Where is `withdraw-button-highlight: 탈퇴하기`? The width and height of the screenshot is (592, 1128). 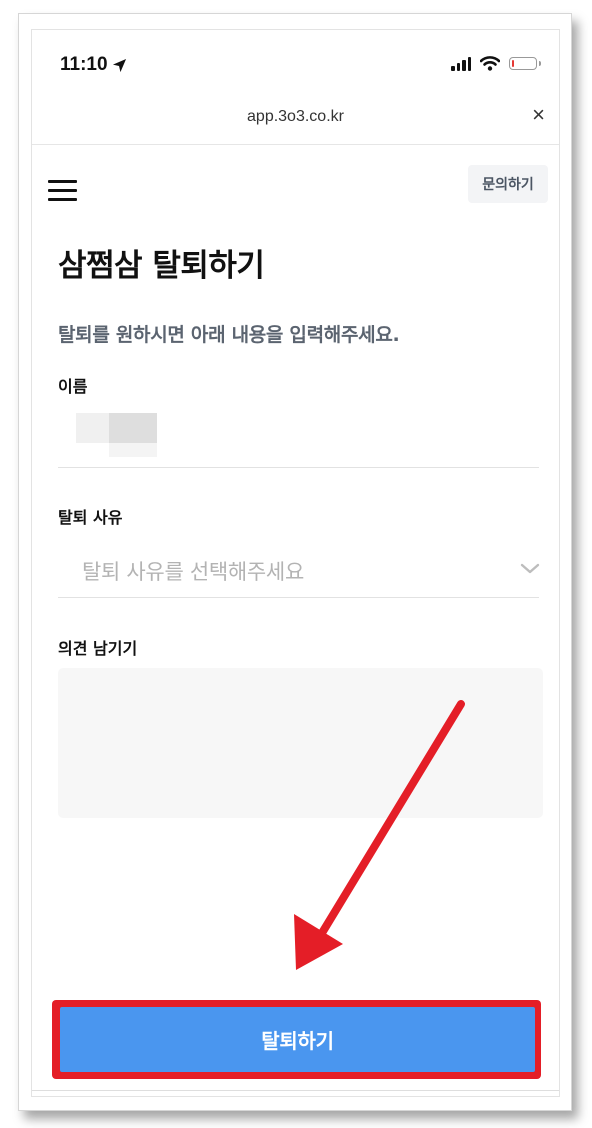 withdraw-button-highlight: 탈퇴하기 is located at coordinates (296, 1039).